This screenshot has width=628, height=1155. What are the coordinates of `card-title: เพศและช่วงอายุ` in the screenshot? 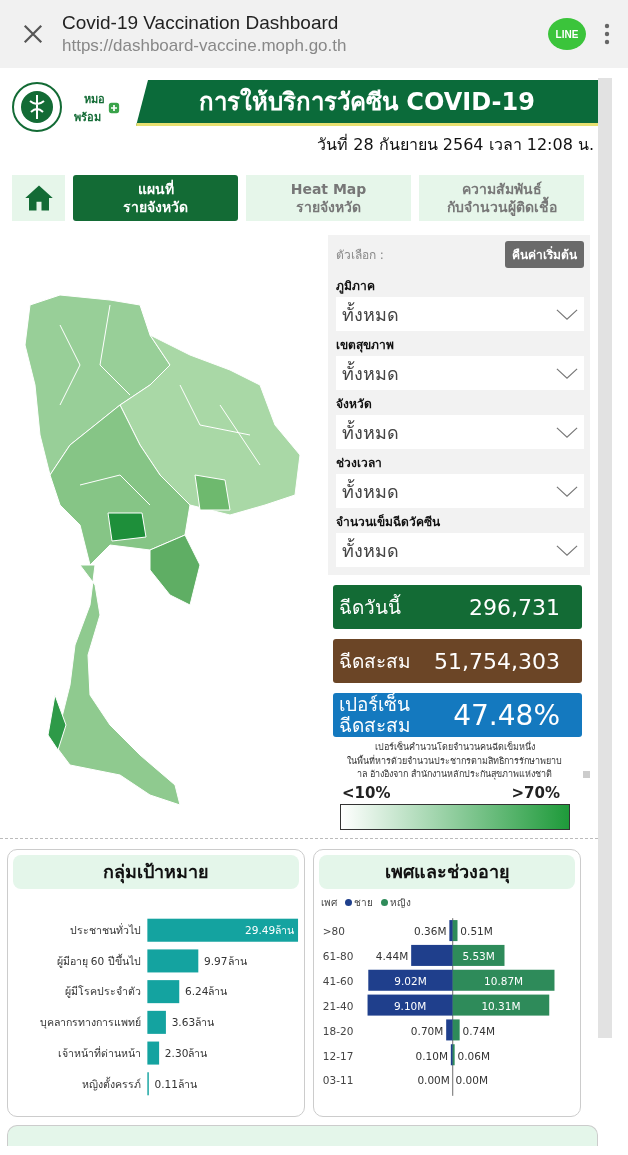 It's located at (447, 873).